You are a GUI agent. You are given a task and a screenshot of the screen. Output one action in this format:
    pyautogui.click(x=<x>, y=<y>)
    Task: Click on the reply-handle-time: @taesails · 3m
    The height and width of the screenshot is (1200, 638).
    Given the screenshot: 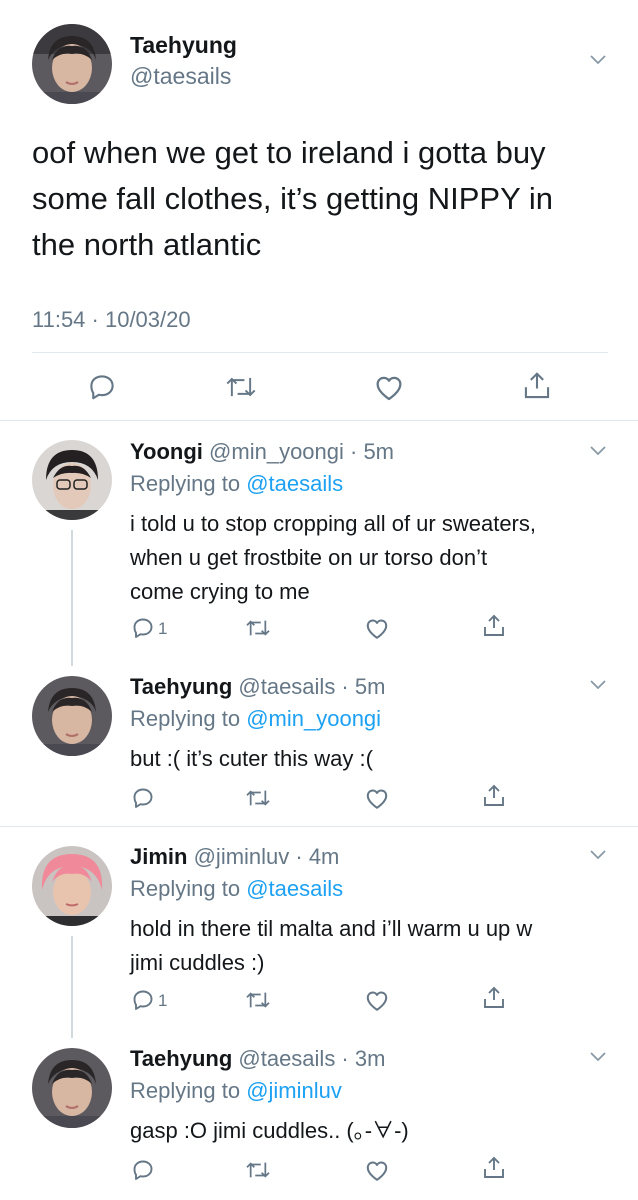 What is the action you would take?
    pyautogui.click(x=311, y=1058)
    